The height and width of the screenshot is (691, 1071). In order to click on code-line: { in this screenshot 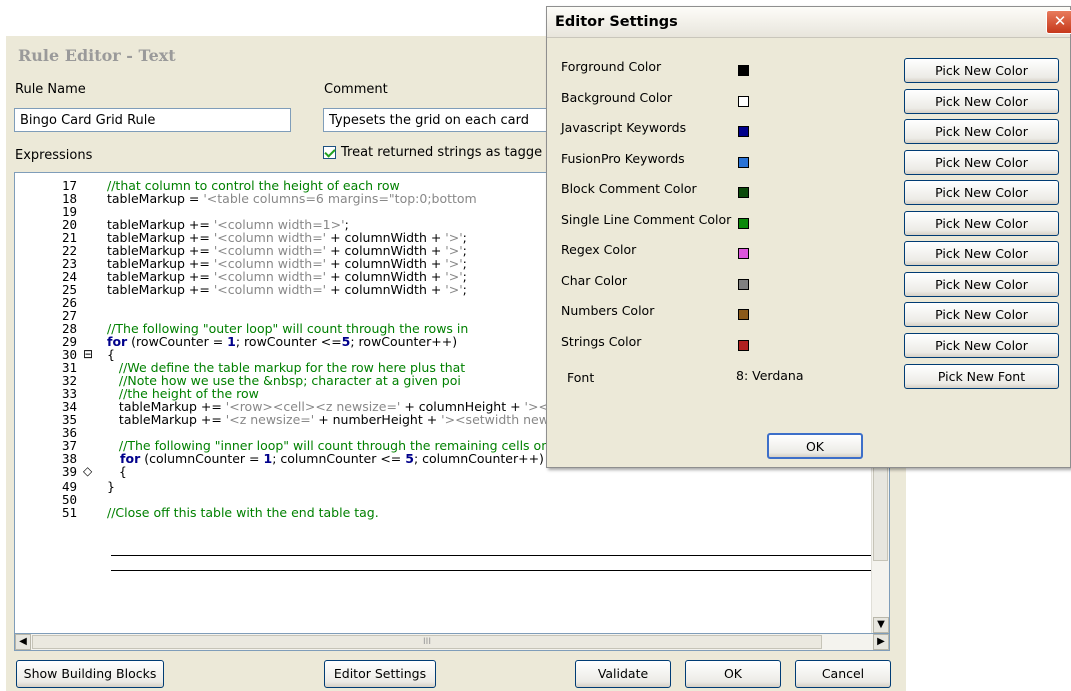, I will do `click(117, 471)`.